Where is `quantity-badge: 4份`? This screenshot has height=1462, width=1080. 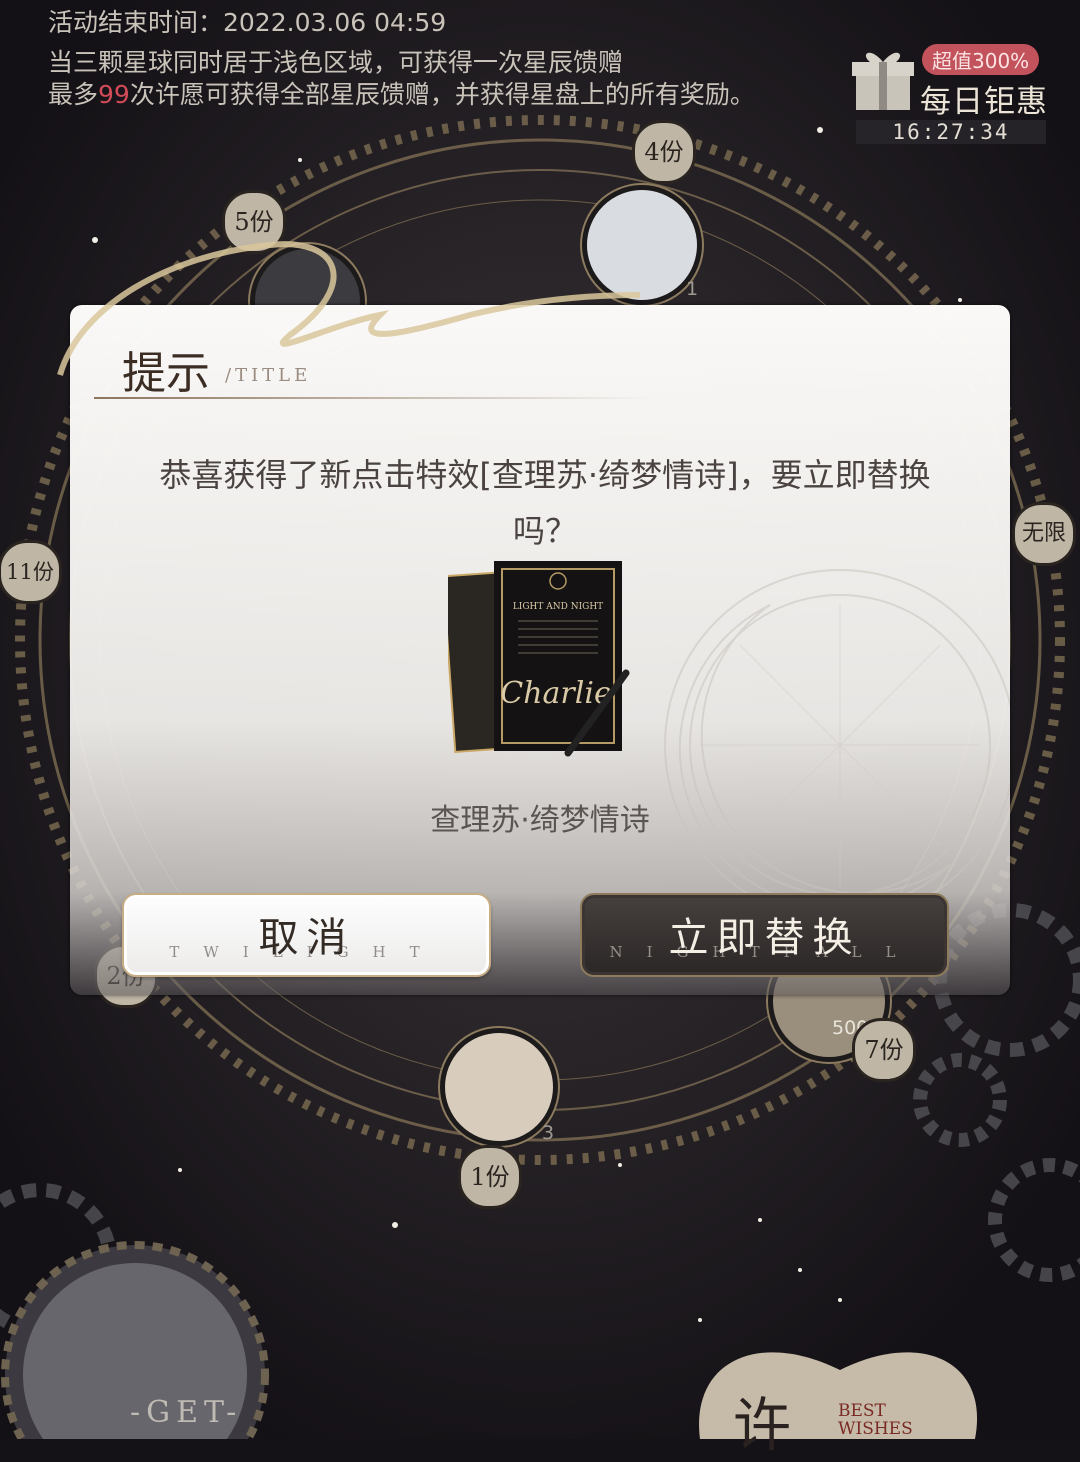
quantity-badge: 4份 is located at coordinates (664, 152).